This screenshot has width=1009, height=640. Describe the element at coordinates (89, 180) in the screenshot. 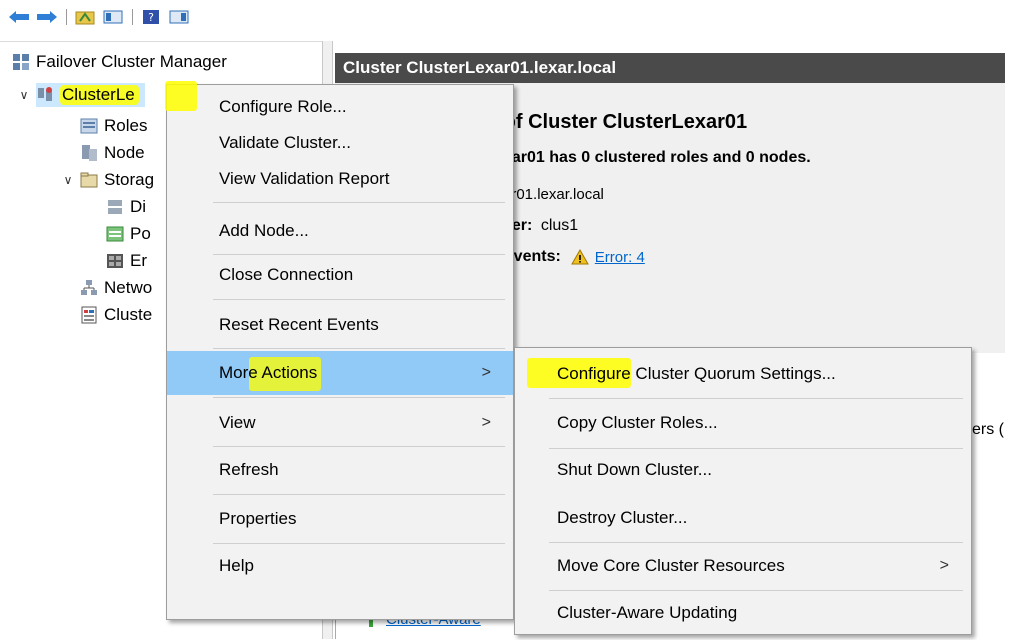

I see `storage-icon` at that location.